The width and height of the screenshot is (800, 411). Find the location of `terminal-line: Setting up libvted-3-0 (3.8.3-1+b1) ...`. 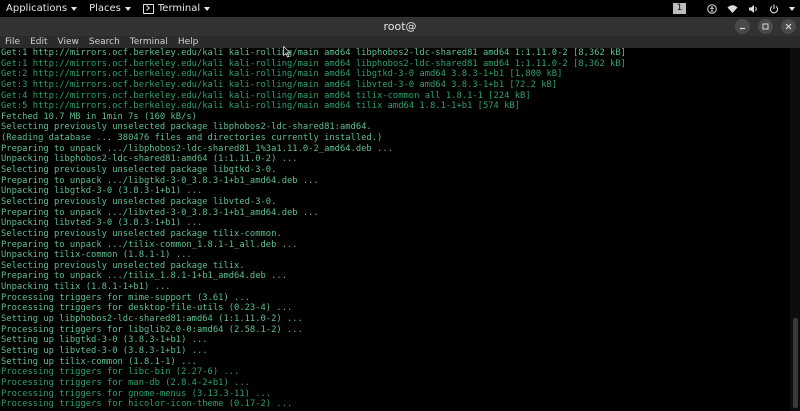

terminal-line: Setting up libvted-3-0 (3.8.3-1+b1) ... is located at coordinates (104, 350).